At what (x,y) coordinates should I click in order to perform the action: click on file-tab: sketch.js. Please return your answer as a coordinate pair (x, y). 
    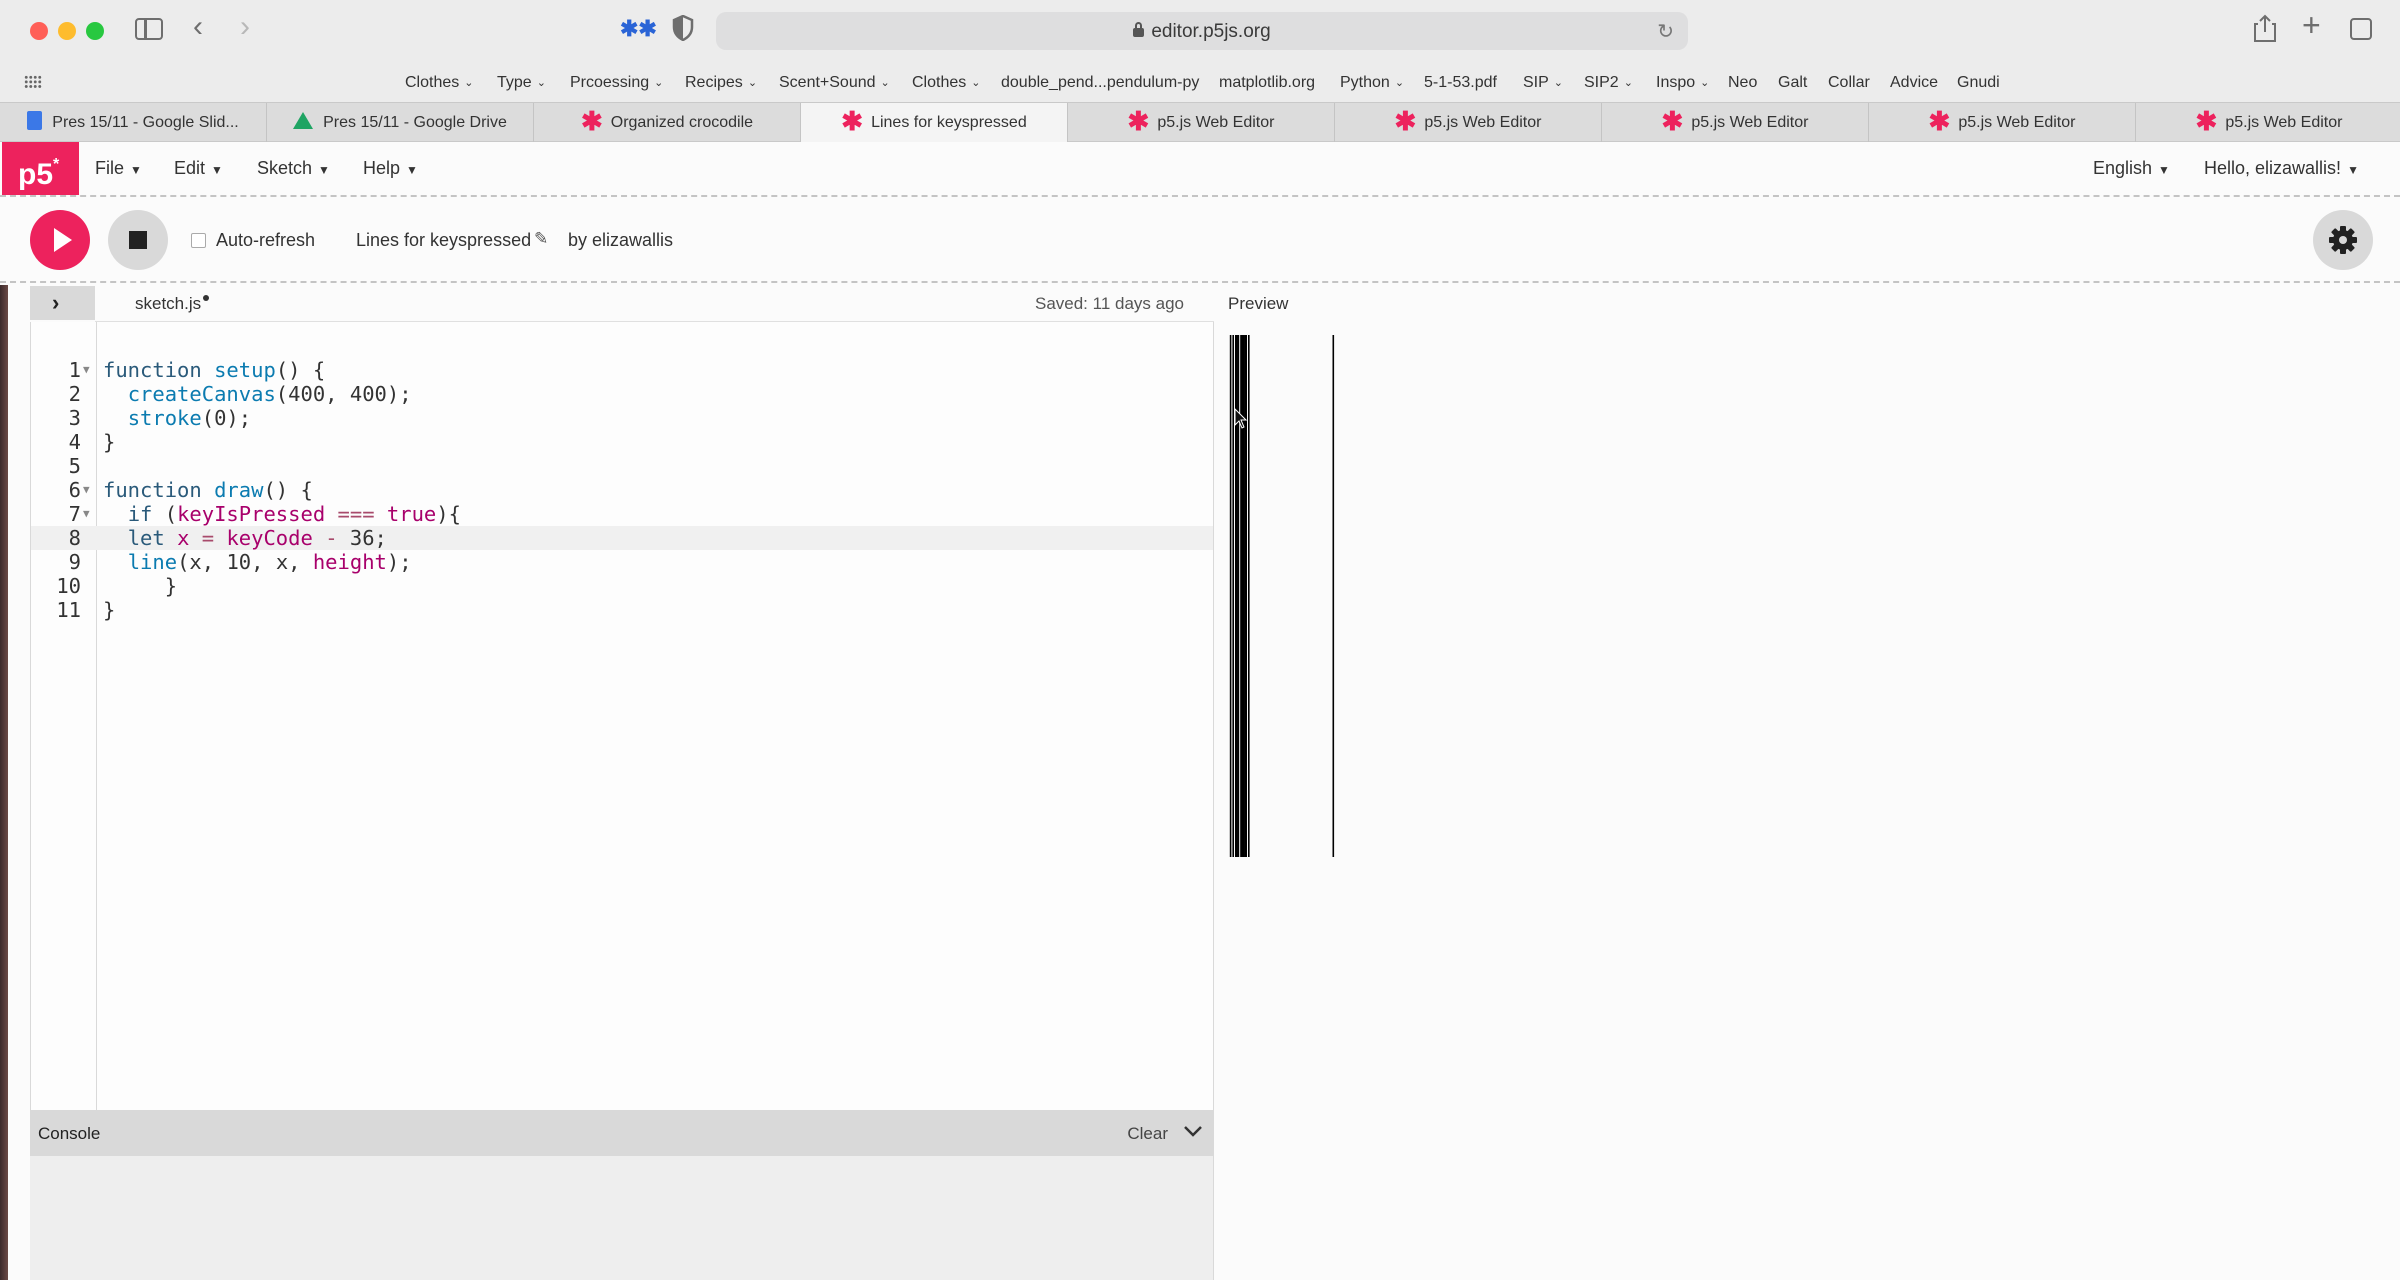
    Looking at the image, I should click on (172, 304).